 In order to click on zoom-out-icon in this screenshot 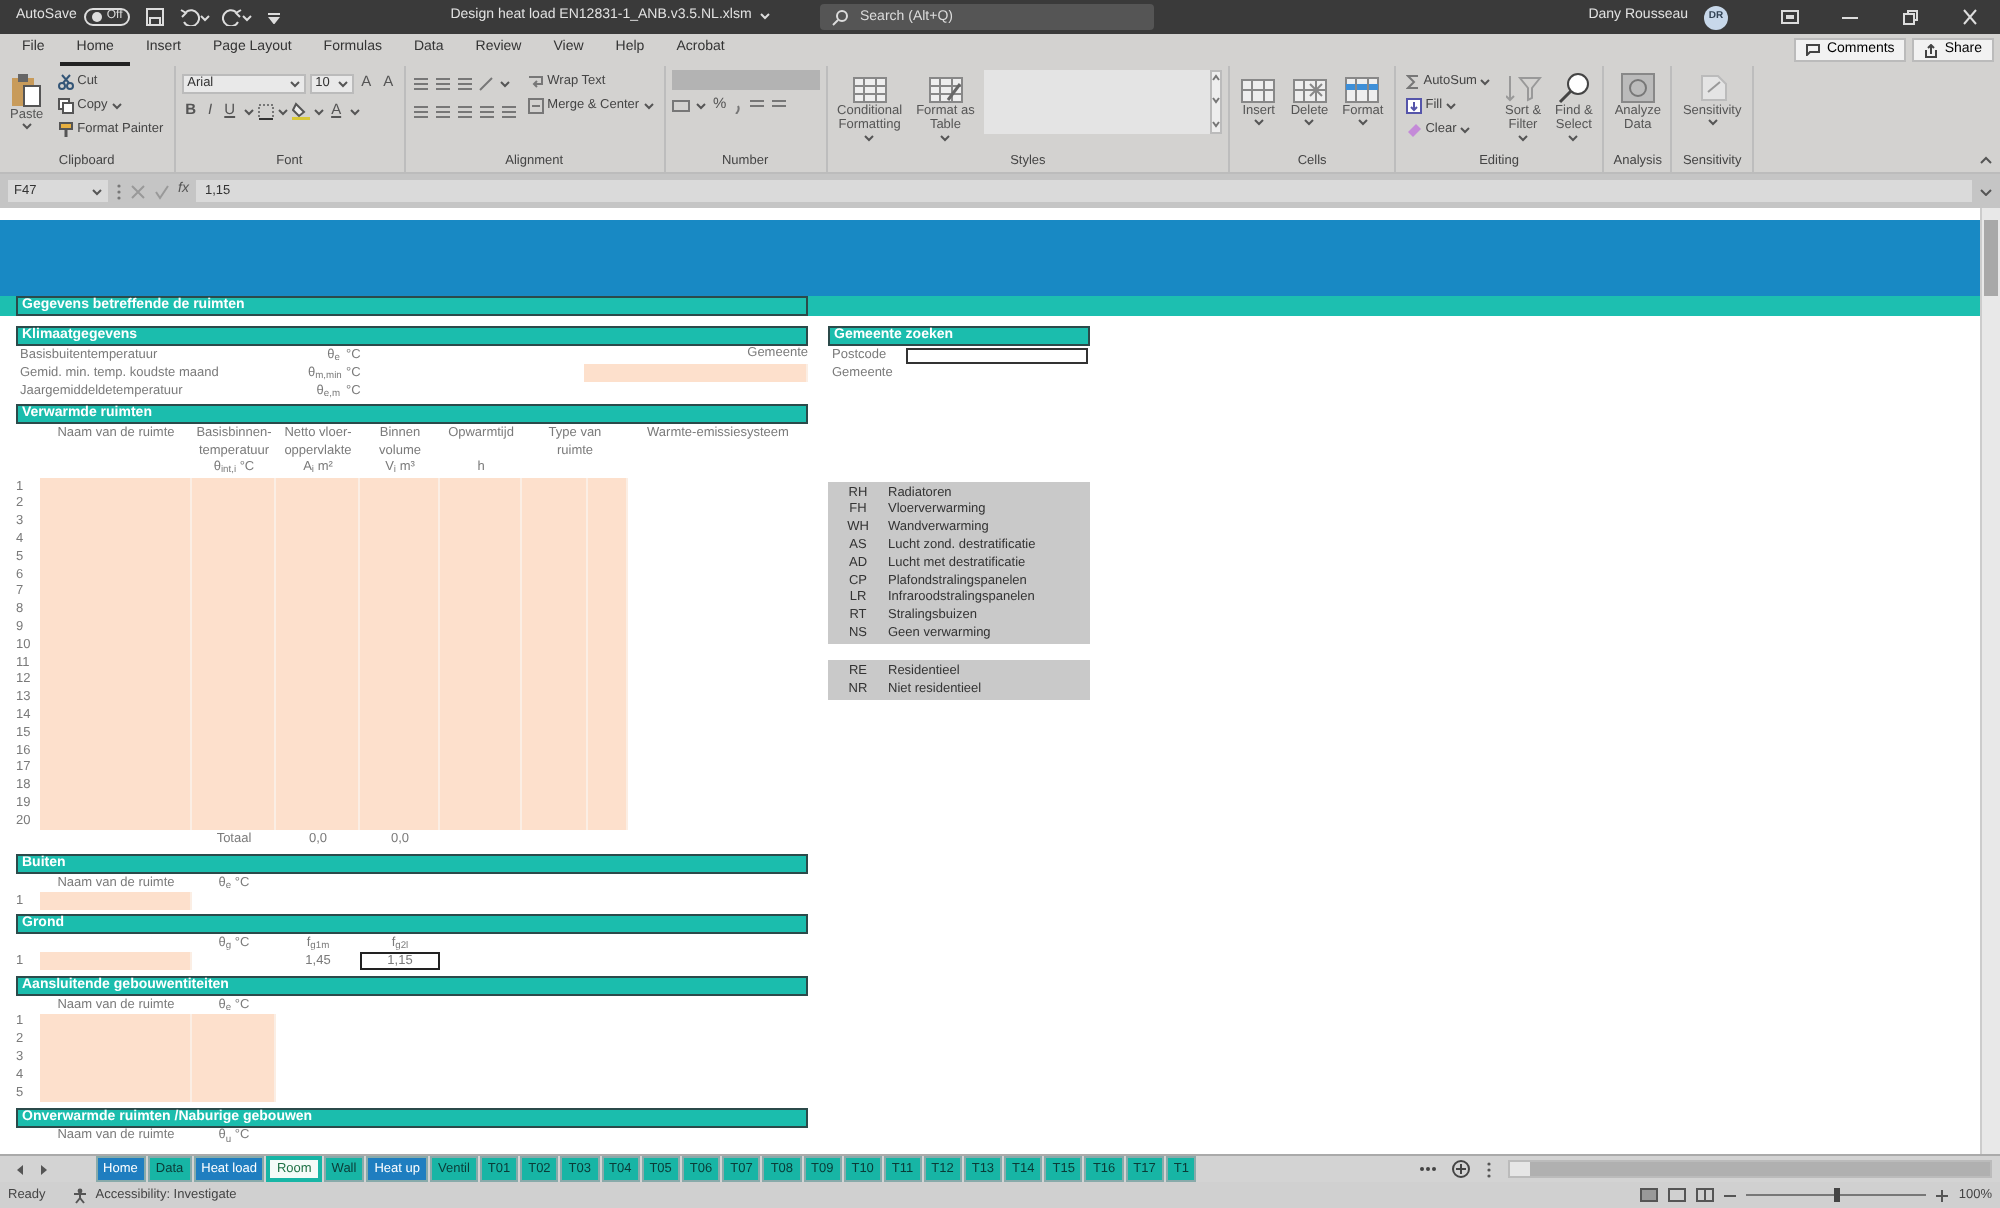, I will do `click(1730, 1195)`.